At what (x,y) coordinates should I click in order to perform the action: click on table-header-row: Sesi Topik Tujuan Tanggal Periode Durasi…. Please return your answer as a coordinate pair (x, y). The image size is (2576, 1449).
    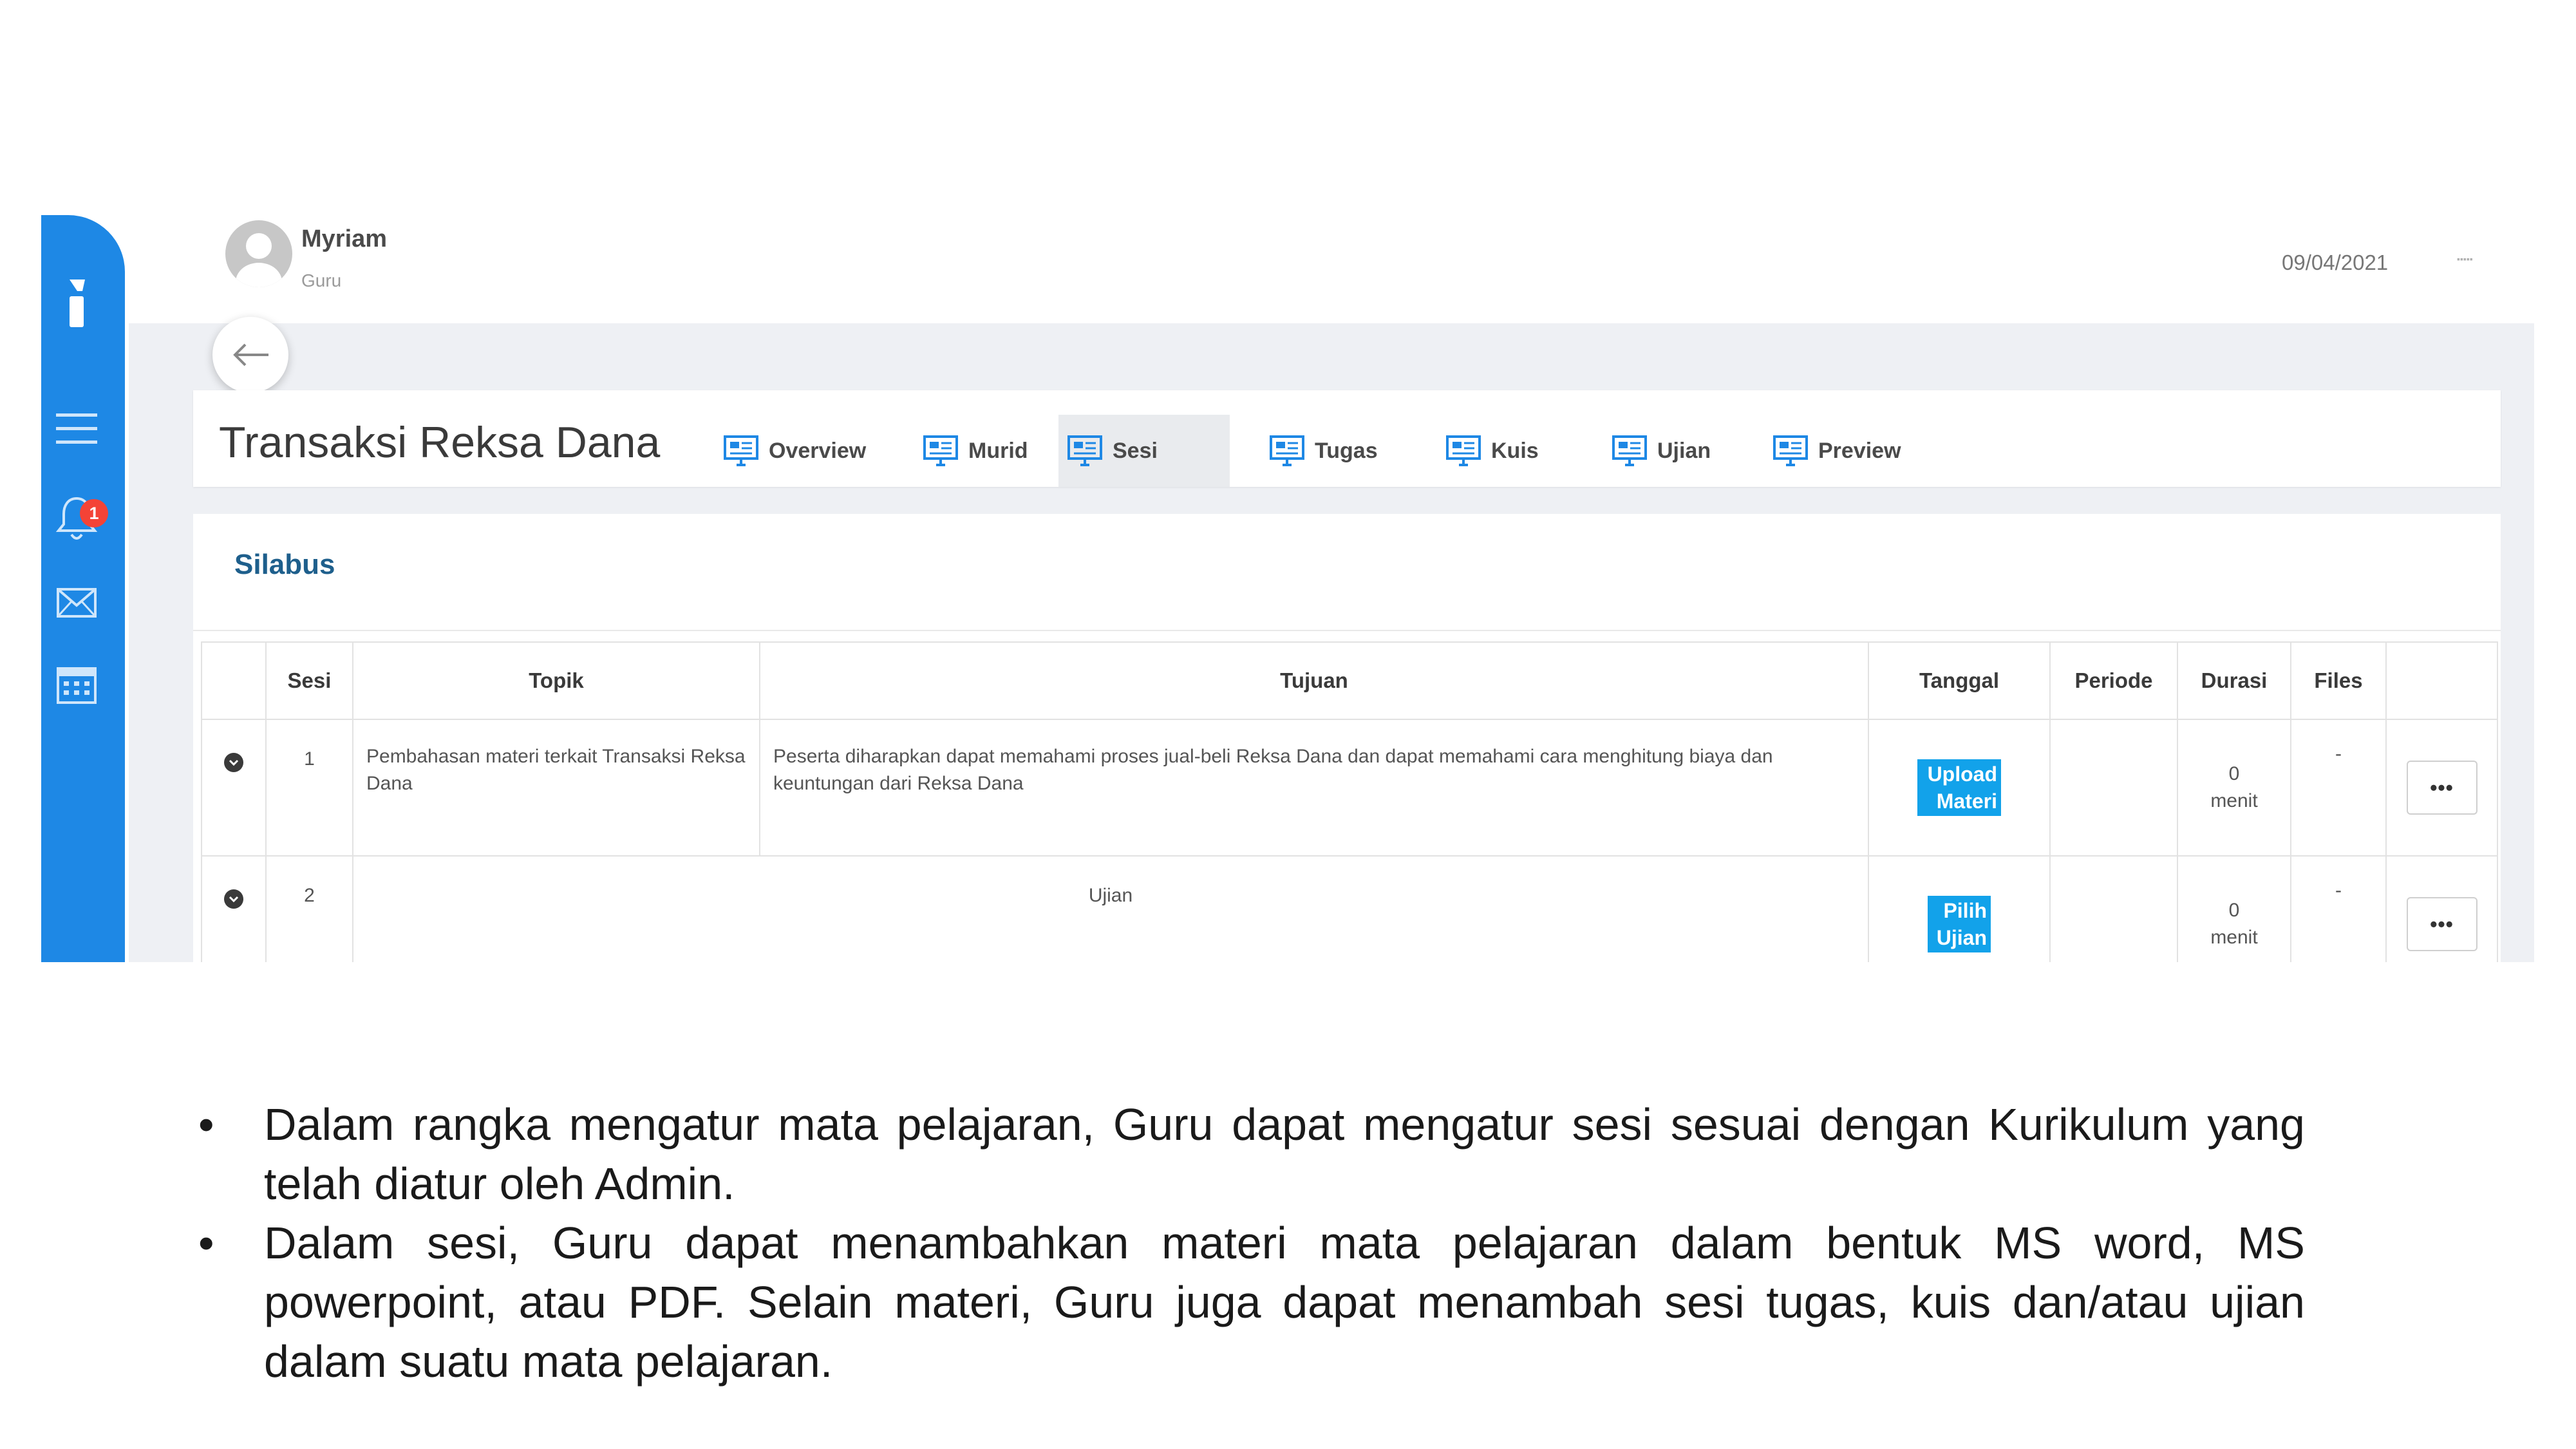
    Looking at the image, I should click on (1349, 681).